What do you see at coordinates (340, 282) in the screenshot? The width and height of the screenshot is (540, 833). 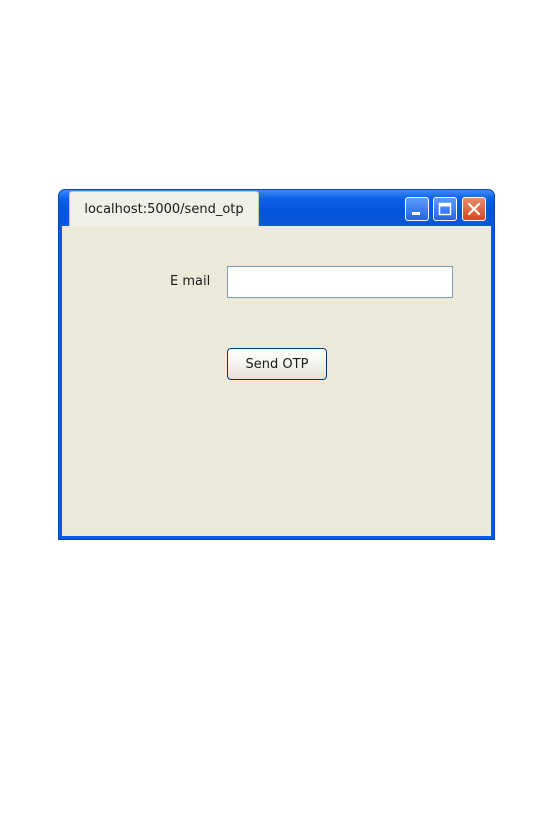 I see `email-field` at bounding box center [340, 282].